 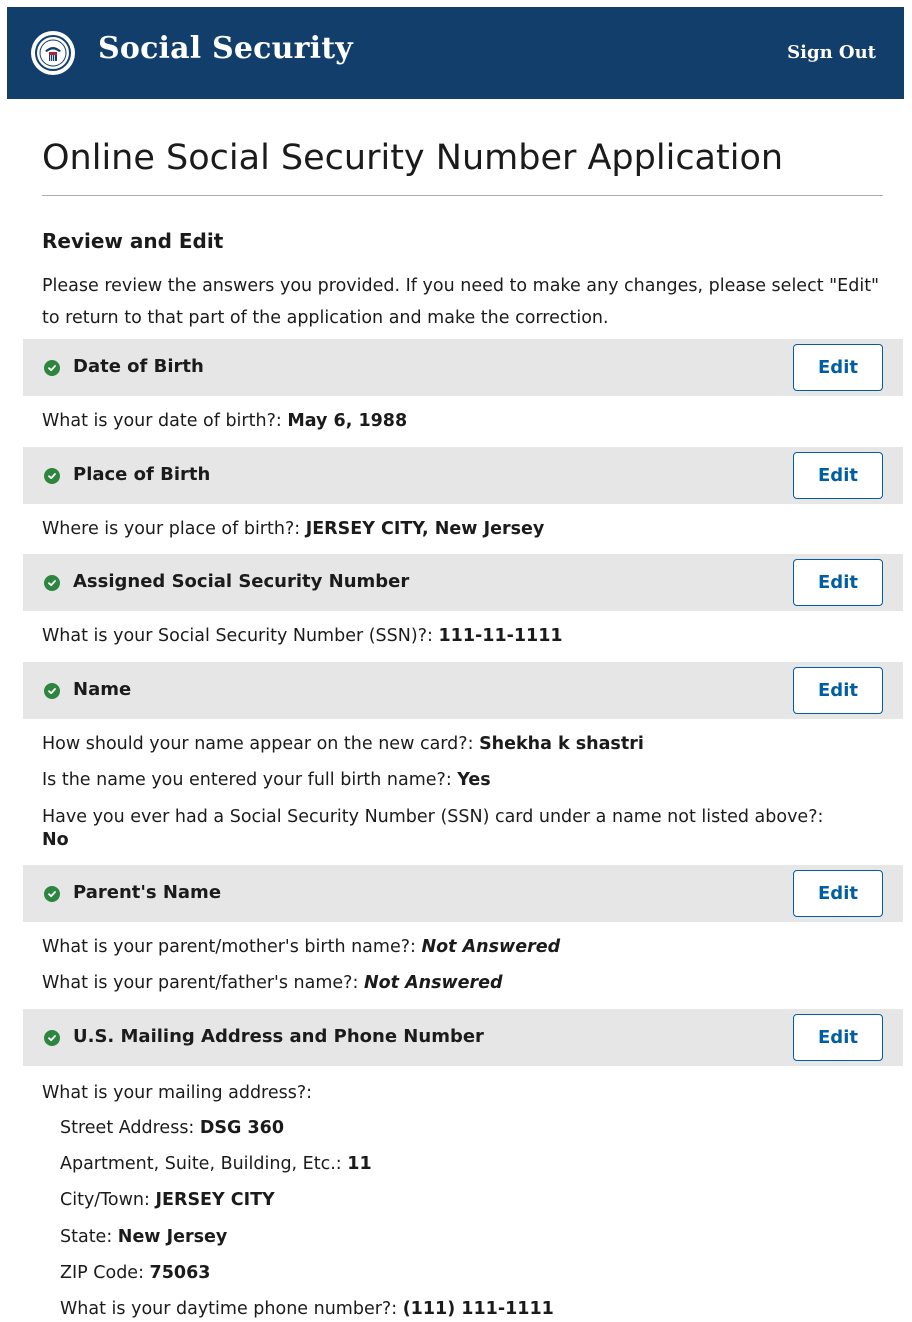 I want to click on answer-value: JERSEY CITY, so click(x=215, y=1200).